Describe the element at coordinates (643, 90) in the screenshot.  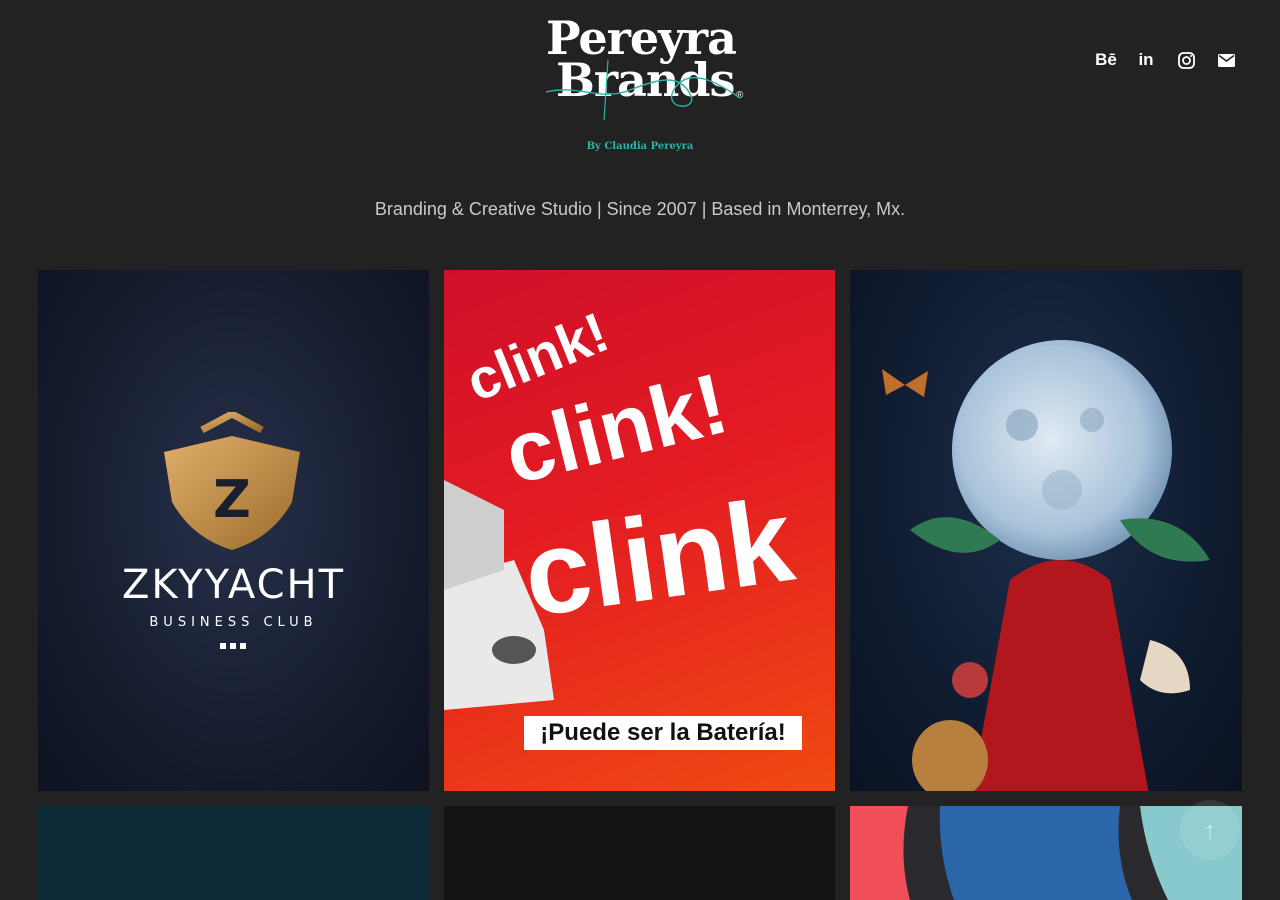
I see `signature-scribble-icon` at that location.